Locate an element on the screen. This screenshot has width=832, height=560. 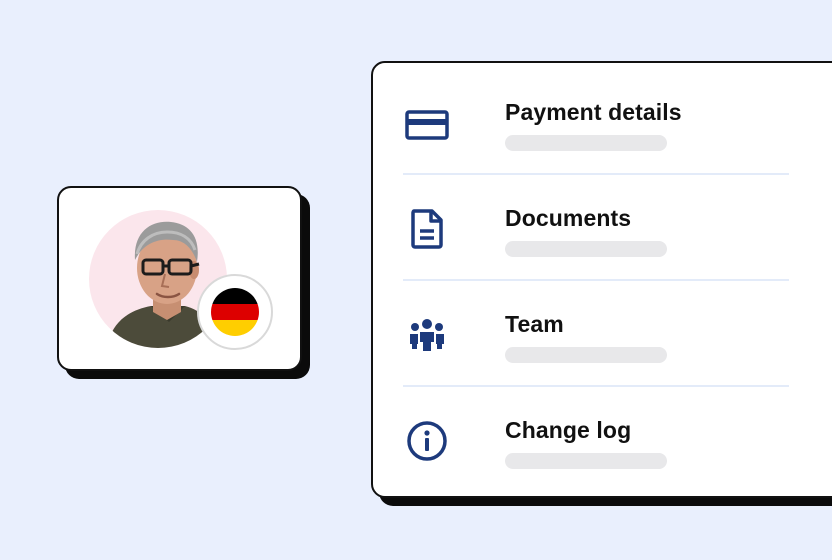
menu-item-documents: Documents is located at coordinates (596, 228).